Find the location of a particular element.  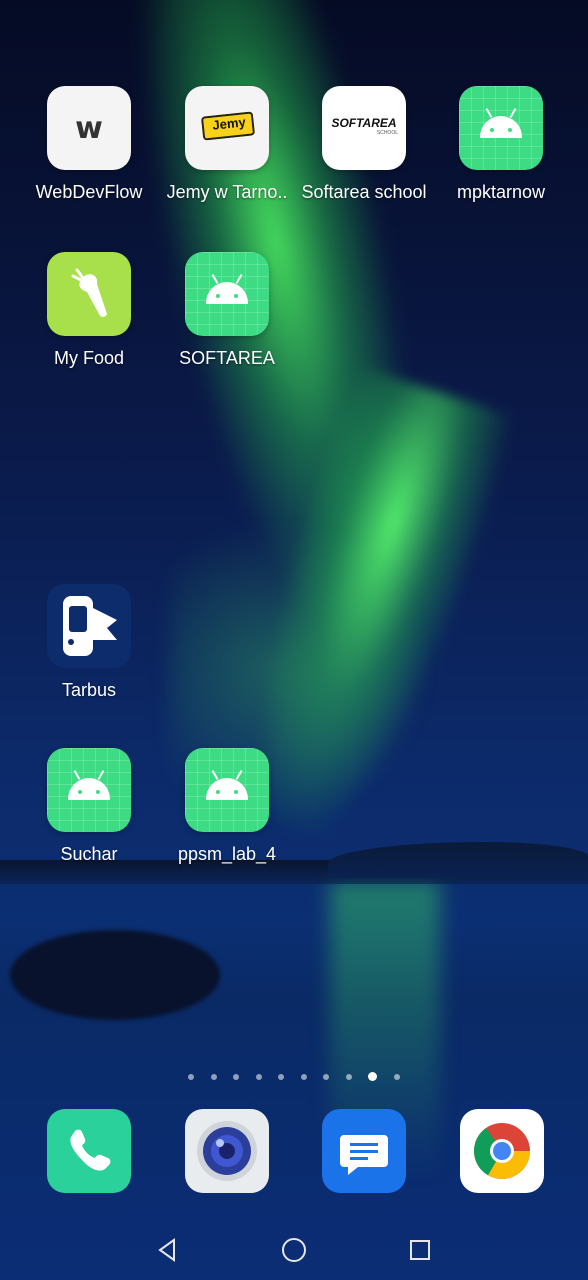

bus-icon is located at coordinates (89, 626).